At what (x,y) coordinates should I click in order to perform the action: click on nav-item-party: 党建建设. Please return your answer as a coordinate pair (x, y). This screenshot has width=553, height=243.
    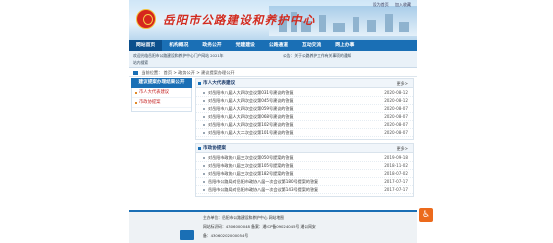
    Looking at the image, I should click on (245, 45).